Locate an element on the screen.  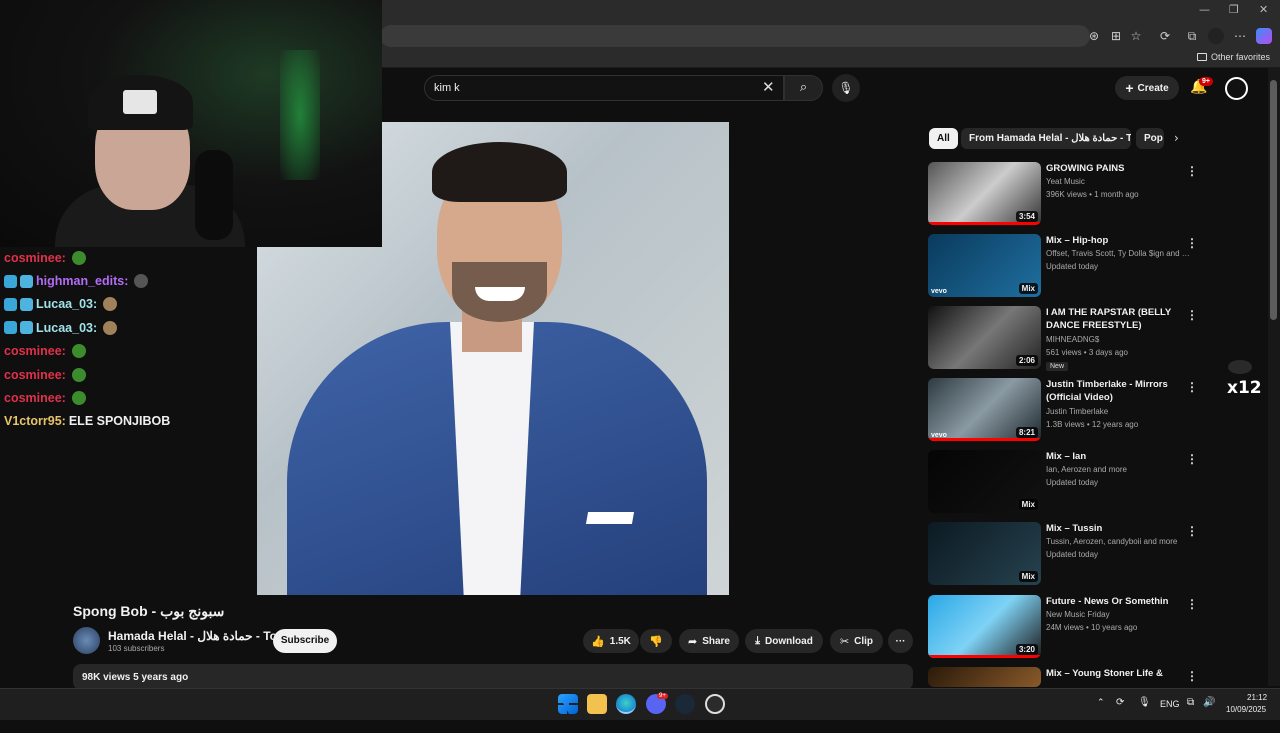
close-window-button: ✕ is located at coordinates (1263, 9).